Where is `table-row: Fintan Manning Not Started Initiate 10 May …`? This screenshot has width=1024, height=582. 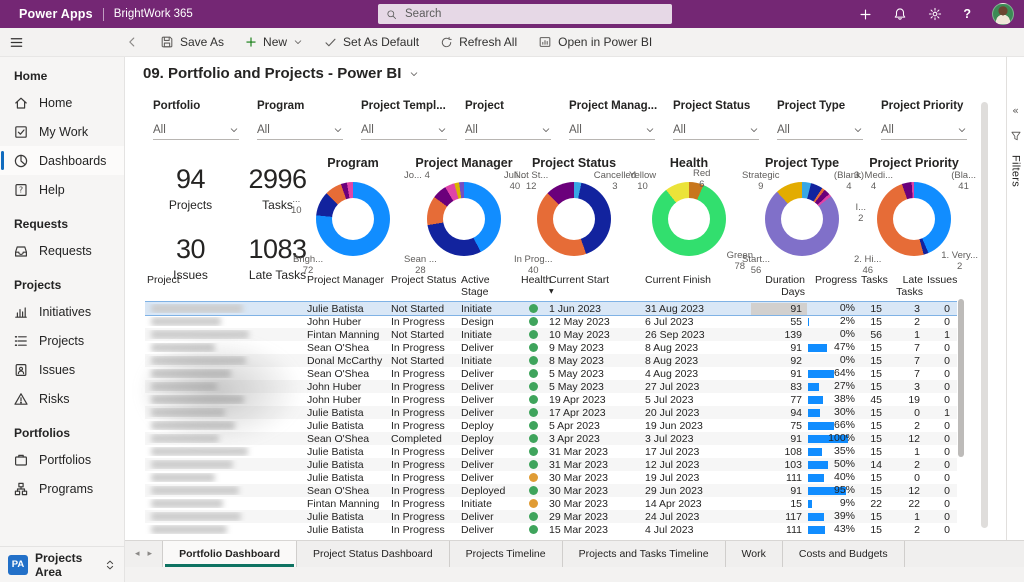 table-row: Fintan Manning Not Started Initiate 10 May … is located at coordinates (551, 334).